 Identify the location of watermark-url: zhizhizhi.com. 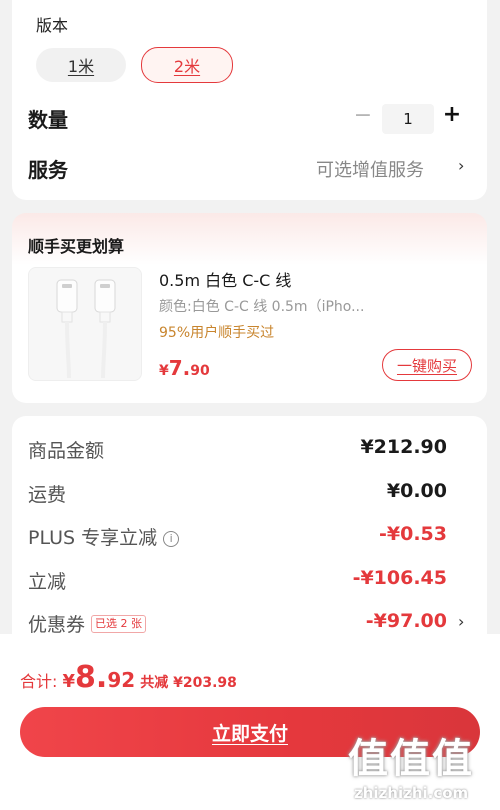
(411, 793).